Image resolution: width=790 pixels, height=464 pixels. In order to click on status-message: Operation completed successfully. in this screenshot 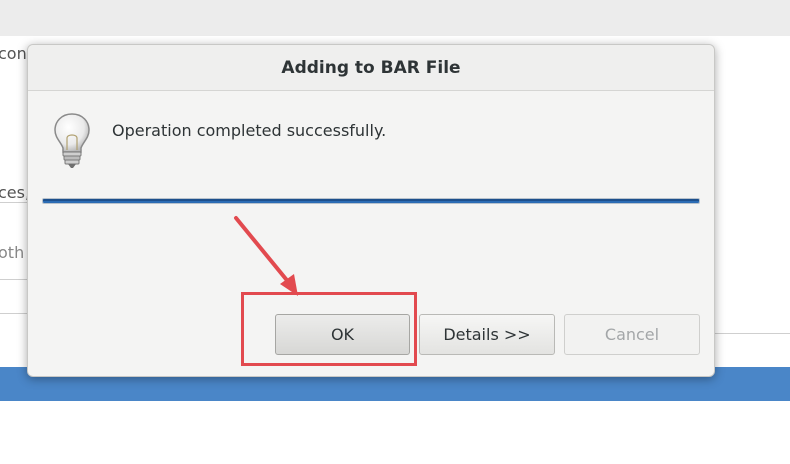, I will do `click(249, 130)`.